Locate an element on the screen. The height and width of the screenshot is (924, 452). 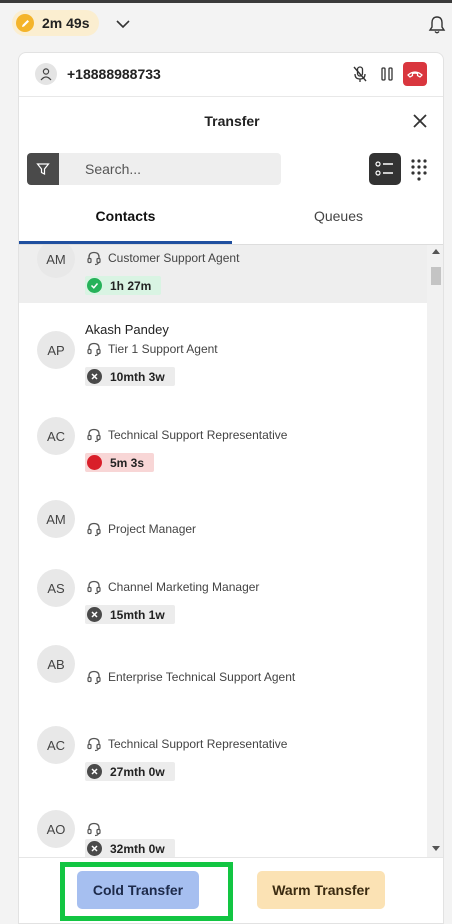
active-call-bar: +18888988733 is located at coordinates (231, 75).